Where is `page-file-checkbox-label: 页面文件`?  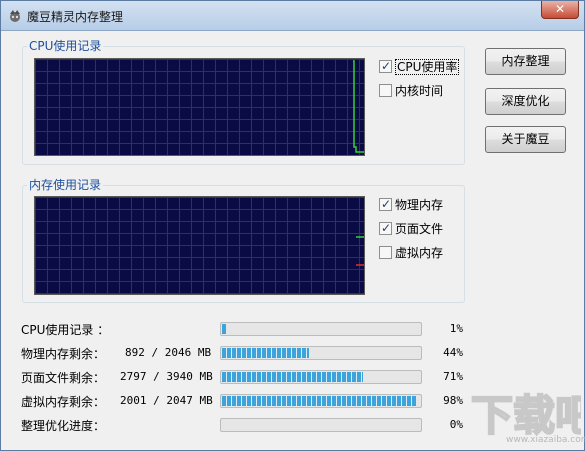
page-file-checkbox-label: 页面文件 is located at coordinates (419, 229).